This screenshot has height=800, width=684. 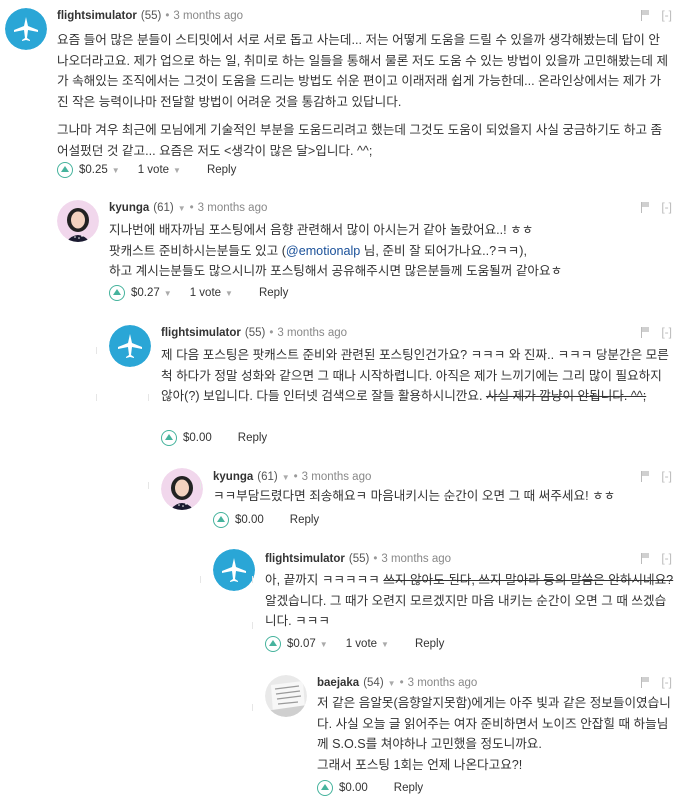 I want to click on comment-footer: $0.27 ▼ 1 vote ▼ Reply, so click(x=198, y=293).